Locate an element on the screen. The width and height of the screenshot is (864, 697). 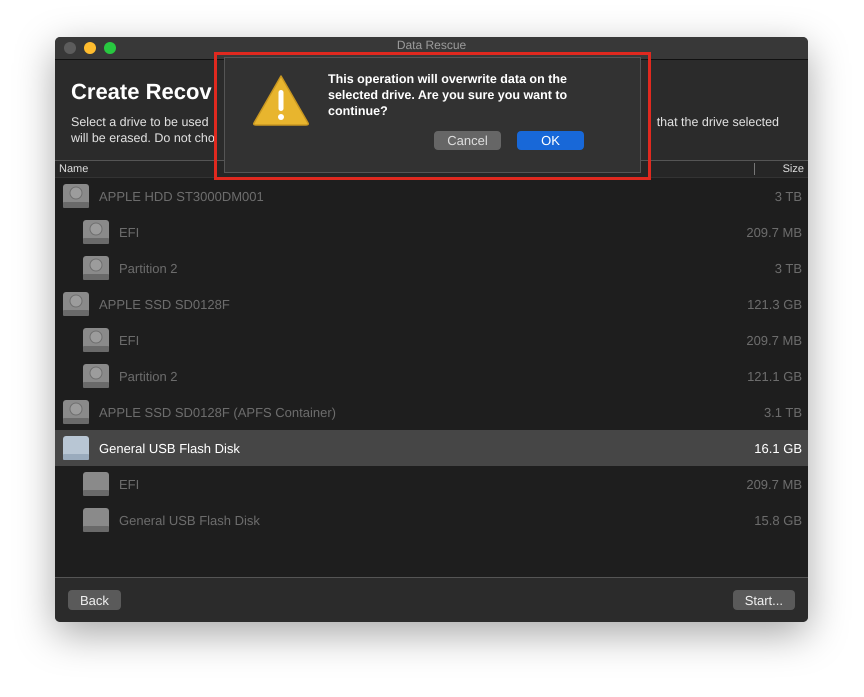
cancel-button: Cancel is located at coordinates (467, 140).